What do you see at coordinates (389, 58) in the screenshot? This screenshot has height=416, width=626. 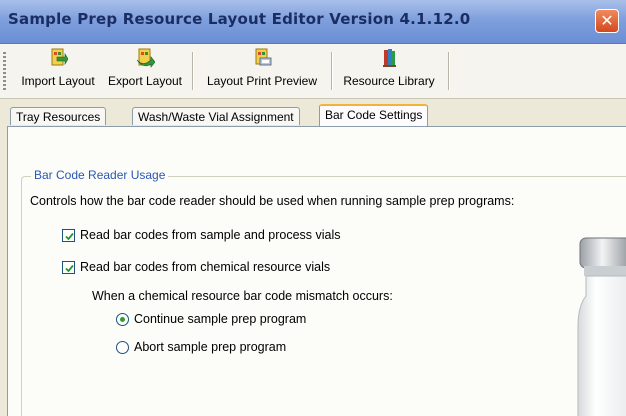 I see `resource-library-icon` at bounding box center [389, 58].